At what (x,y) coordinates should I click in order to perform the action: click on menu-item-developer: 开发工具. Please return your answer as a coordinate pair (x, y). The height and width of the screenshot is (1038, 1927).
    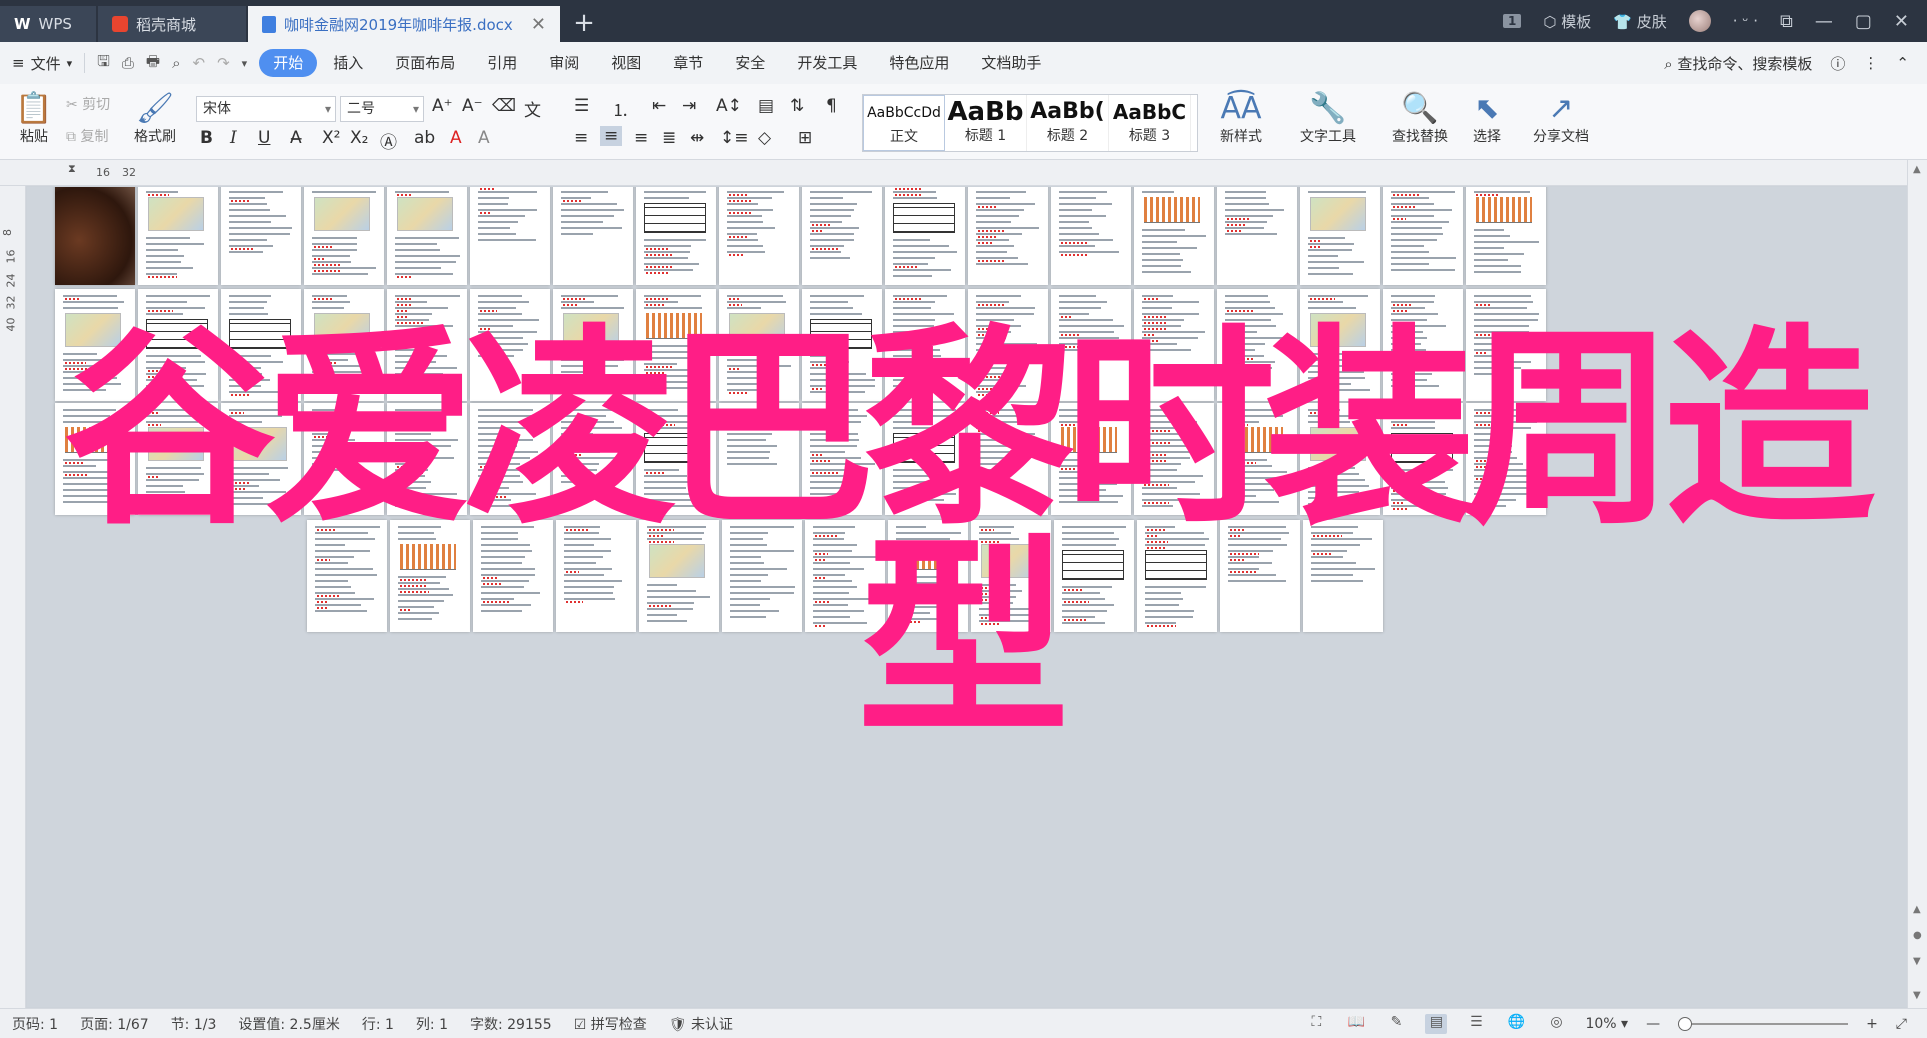
    Looking at the image, I should click on (827, 63).